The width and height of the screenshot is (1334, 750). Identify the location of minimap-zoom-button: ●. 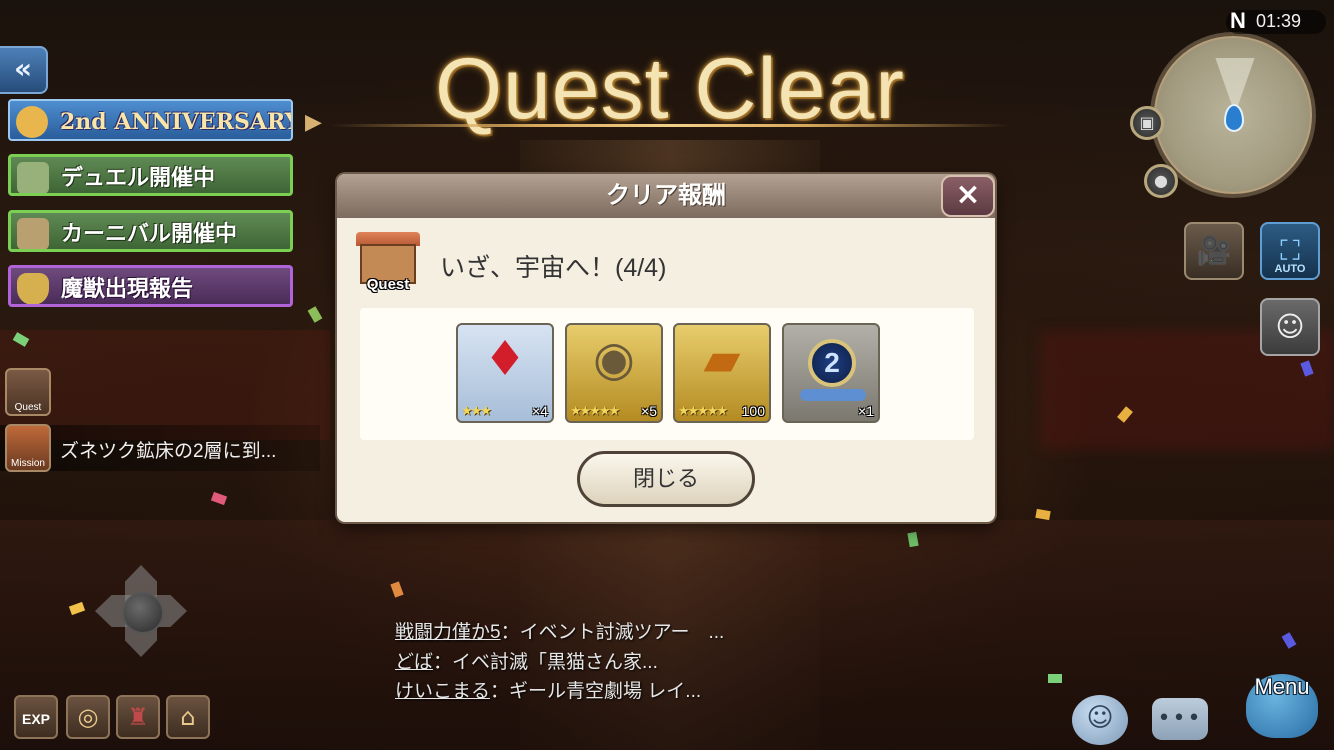
(1161, 181).